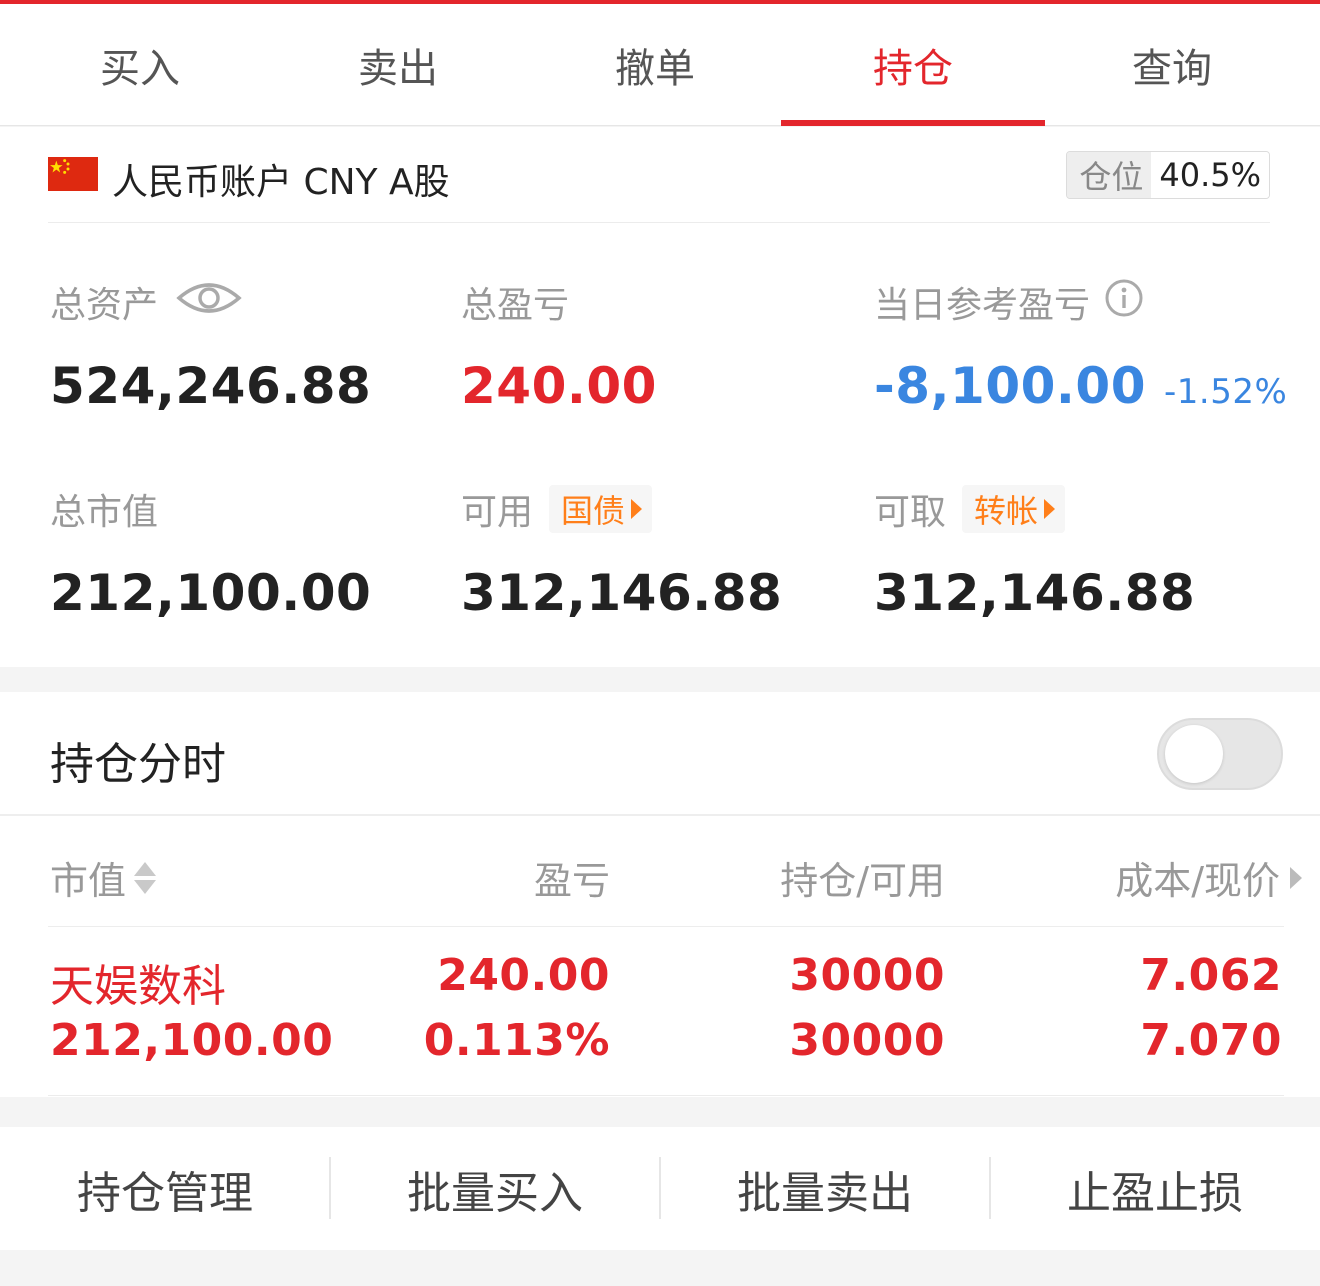 Image resolution: width=1320 pixels, height=1286 pixels. Describe the element at coordinates (497, 512) in the screenshot. I see `available-label: 可用` at that location.